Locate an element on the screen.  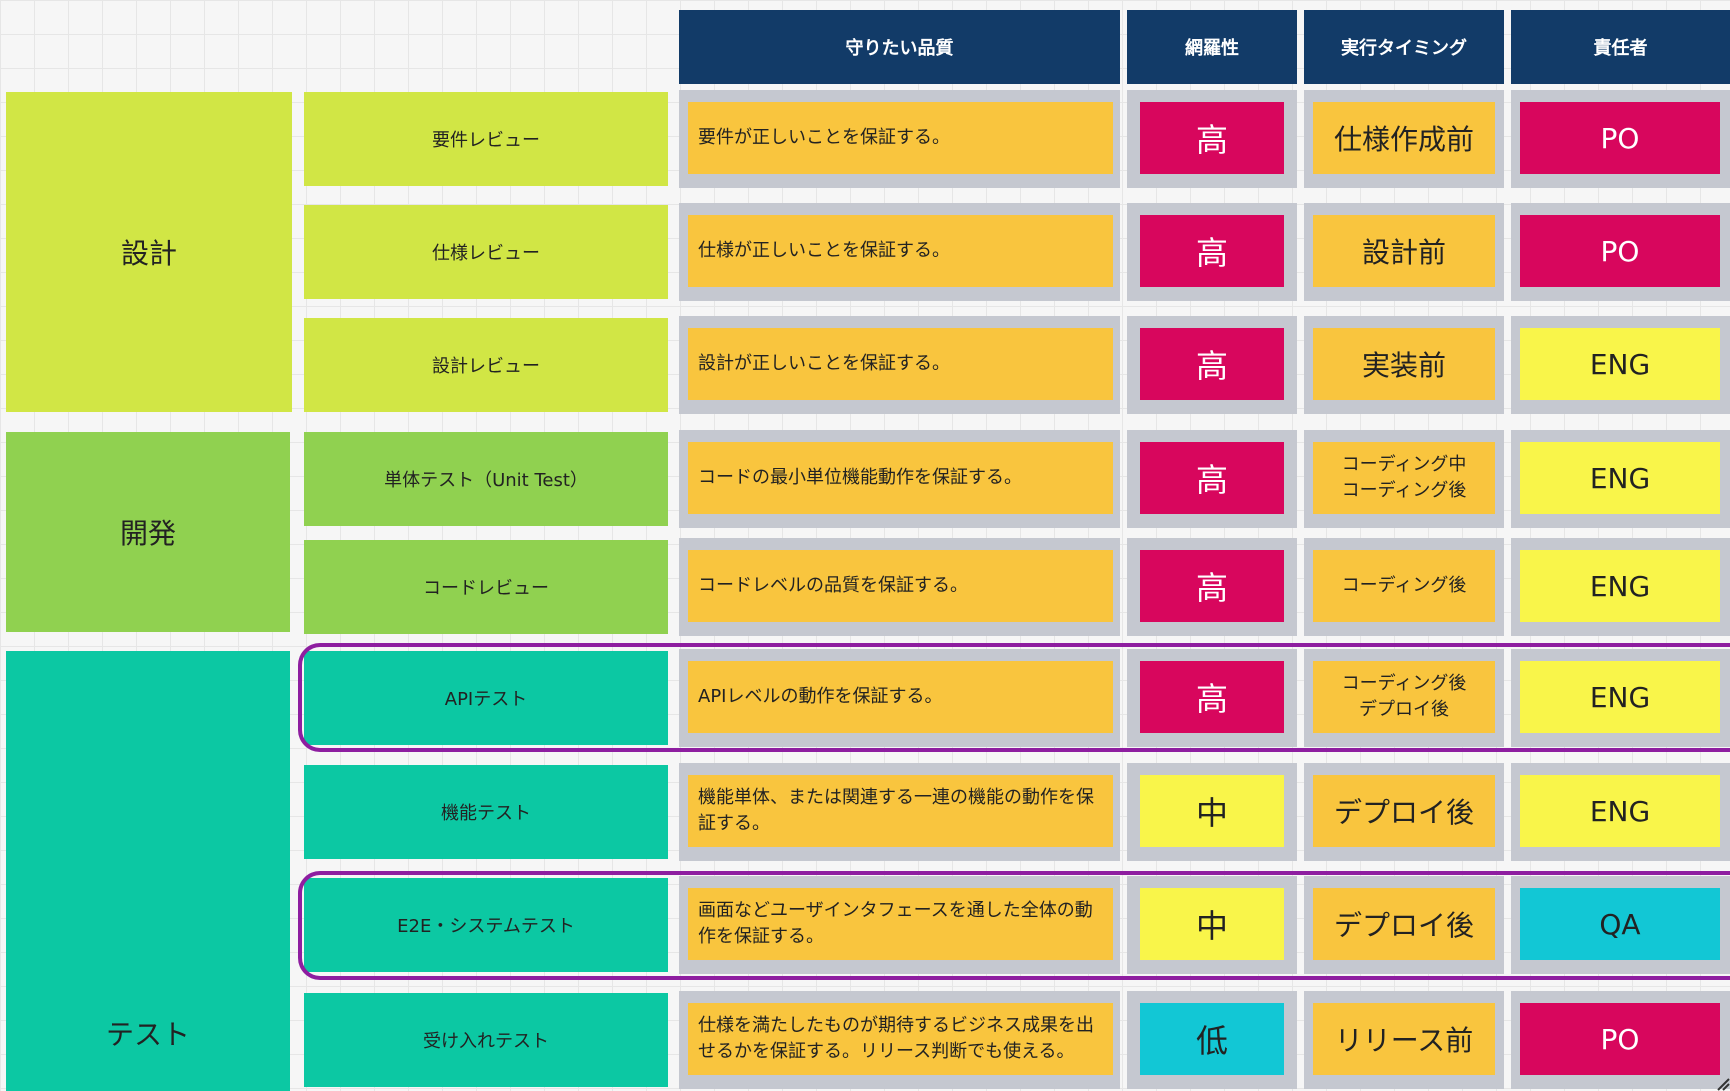
timing-note: コーディング中 コーディング後 is located at coordinates (1404, 478).